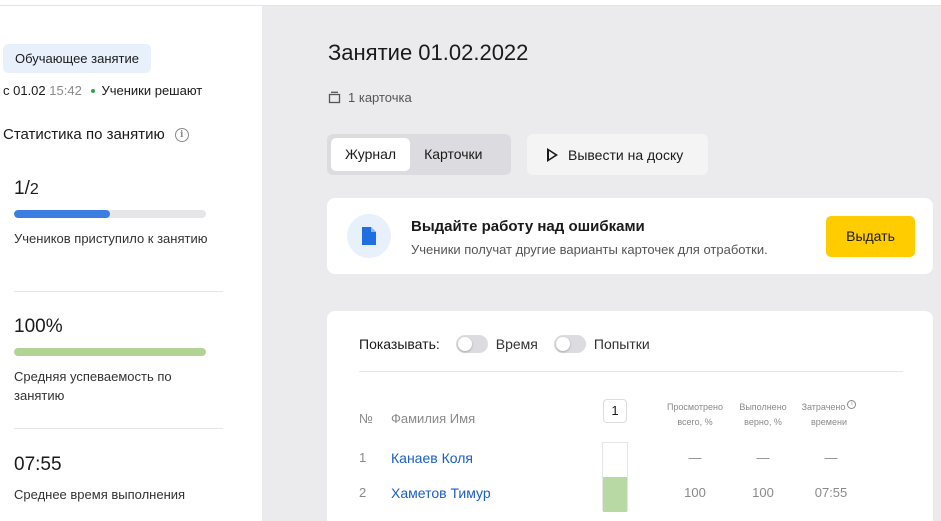  Describe the element at coordinates (621, 344) in the screenshot. I see `attempts-toggle-label: Попытки` at that location.